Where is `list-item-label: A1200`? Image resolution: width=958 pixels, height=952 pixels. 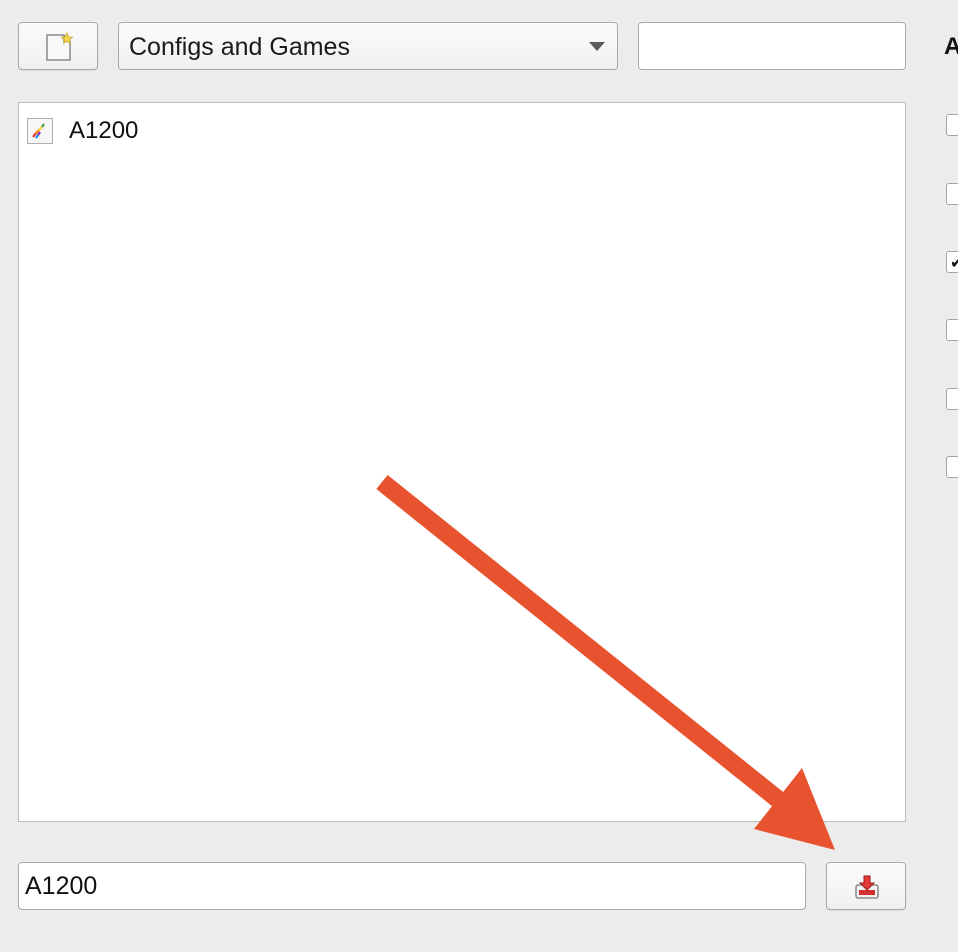
list-item-label: A1200 is located at coordinates (104, 130).